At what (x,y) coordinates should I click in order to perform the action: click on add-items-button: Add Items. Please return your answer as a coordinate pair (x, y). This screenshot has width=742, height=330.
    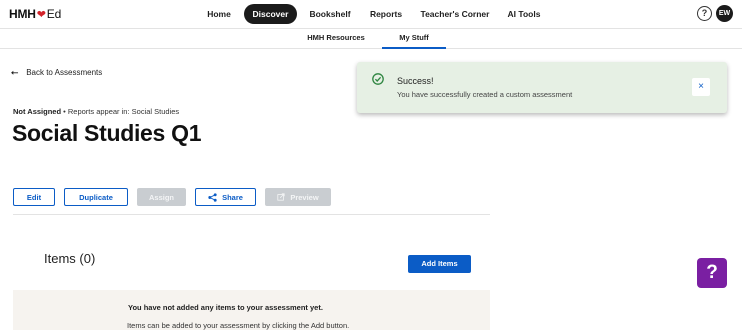
    Looking at the image, I should click on (439, 264).